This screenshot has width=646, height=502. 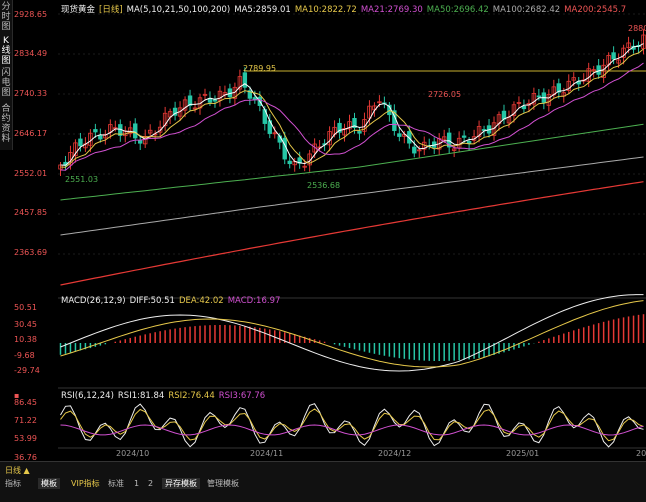 I want to click on ma100-value: MA100:2682.42, so click(x=526, y=10).